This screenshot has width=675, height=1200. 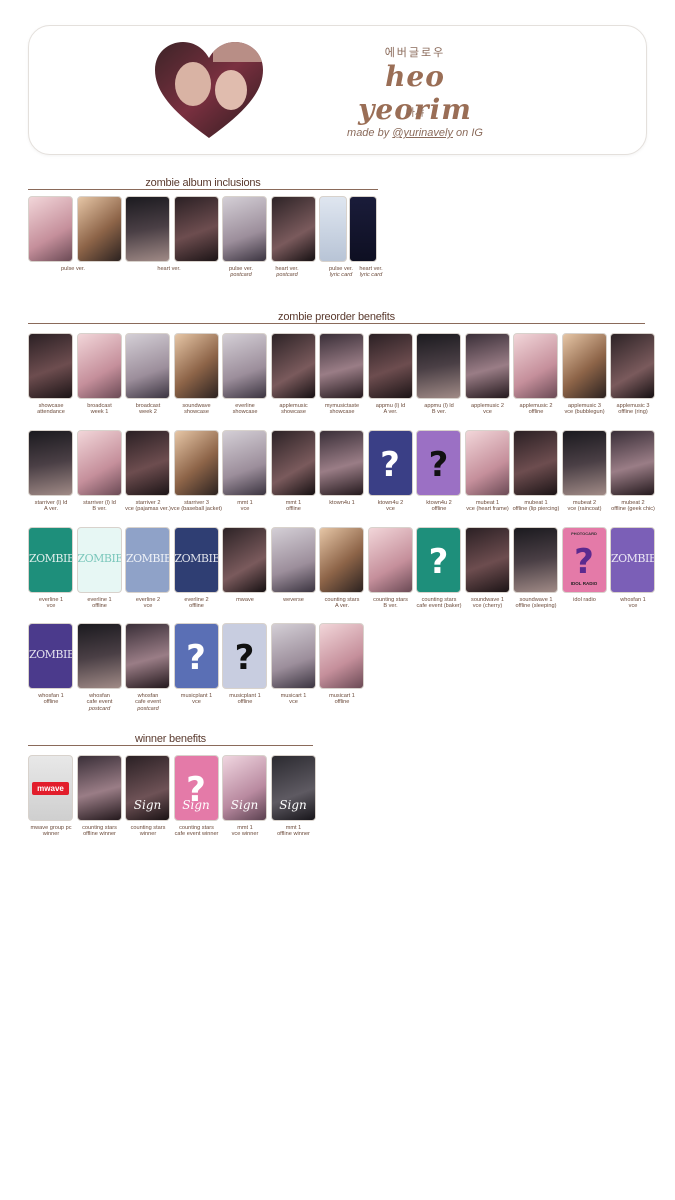 I want to click on caption-line: cafe event (baker), so click(x=439, y=606).